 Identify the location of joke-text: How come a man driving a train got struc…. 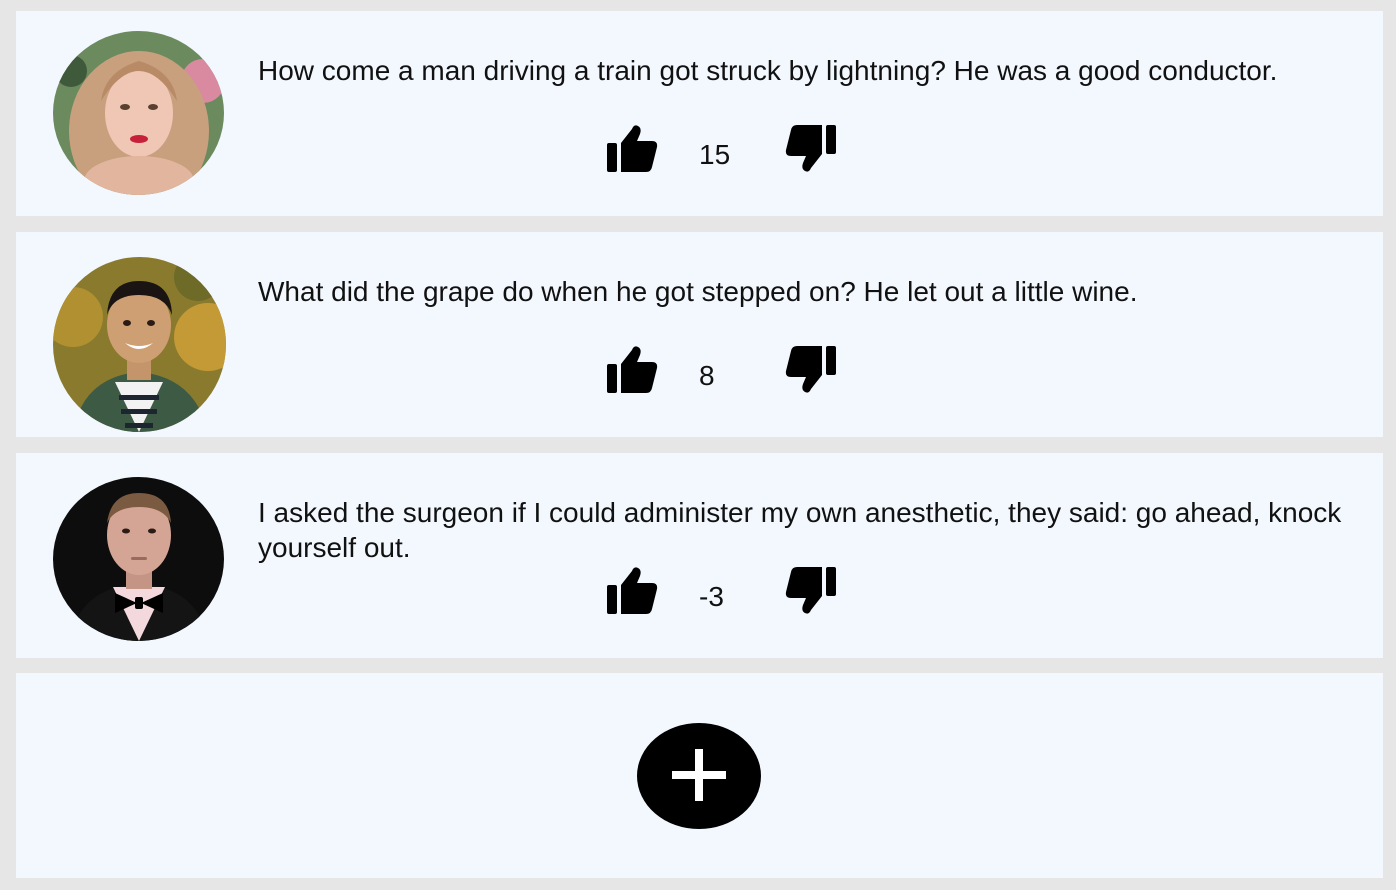
(768, 70).